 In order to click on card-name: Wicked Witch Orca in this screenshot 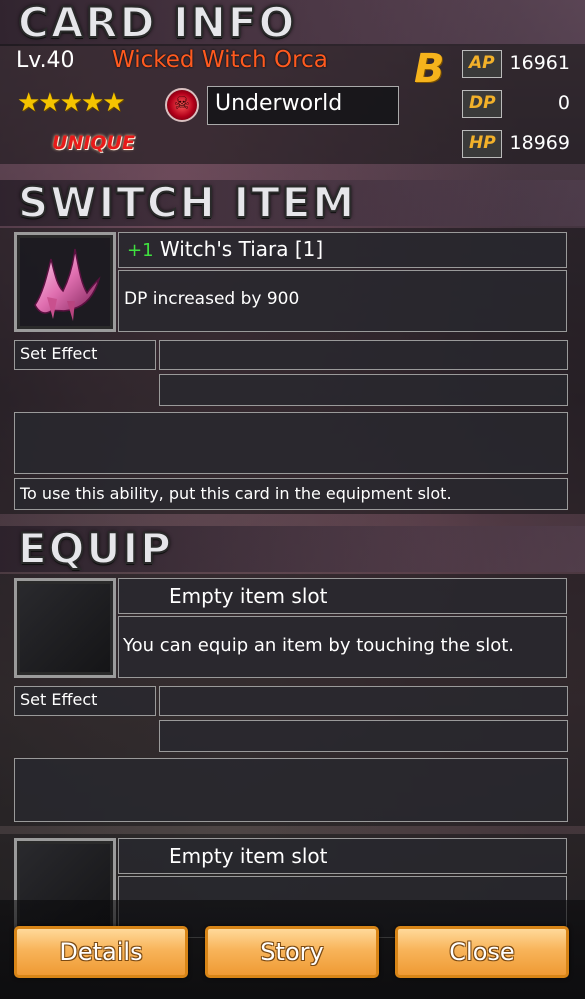, I will do `click(220, 60)`.